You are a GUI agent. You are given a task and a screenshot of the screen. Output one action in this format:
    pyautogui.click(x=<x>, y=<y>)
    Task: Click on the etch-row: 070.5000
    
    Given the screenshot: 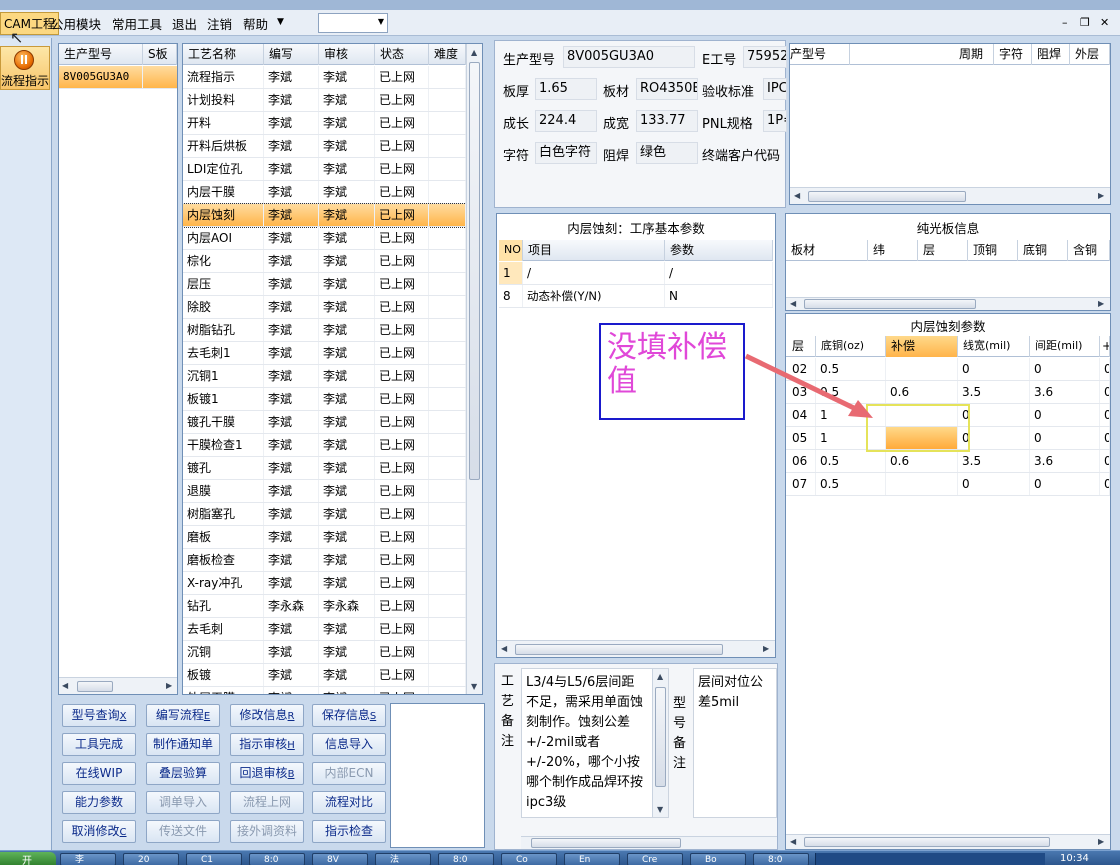 What is the action you would take?
    pyautogui.click(x=948, y=484)
    